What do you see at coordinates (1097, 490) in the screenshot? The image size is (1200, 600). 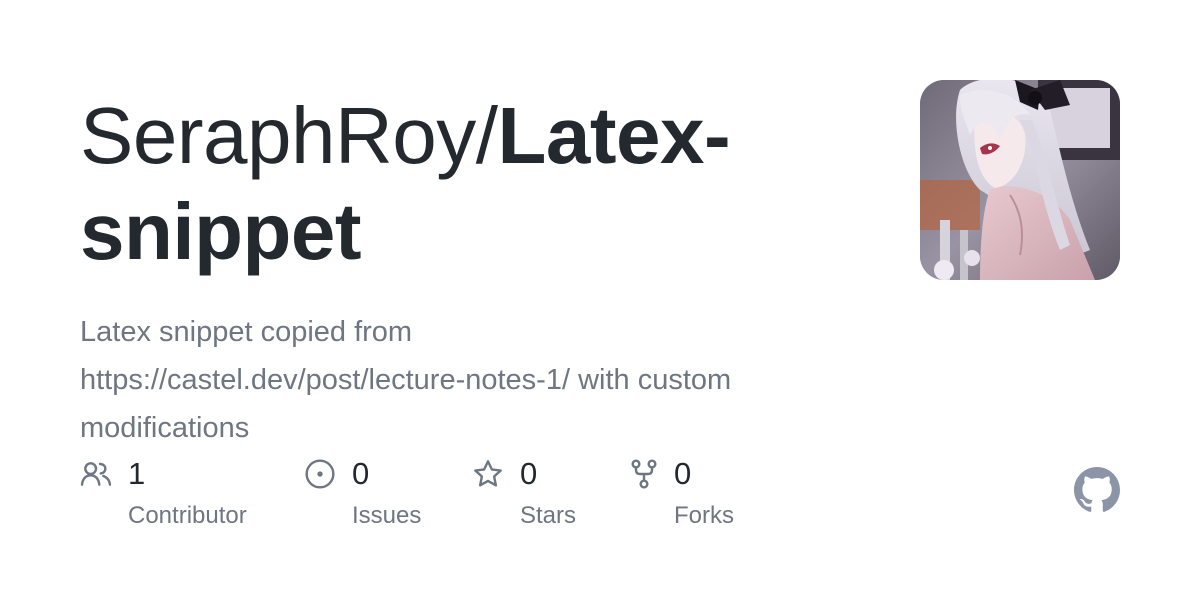 I see `github-mark-icon` at bounding box center [1097, 490].